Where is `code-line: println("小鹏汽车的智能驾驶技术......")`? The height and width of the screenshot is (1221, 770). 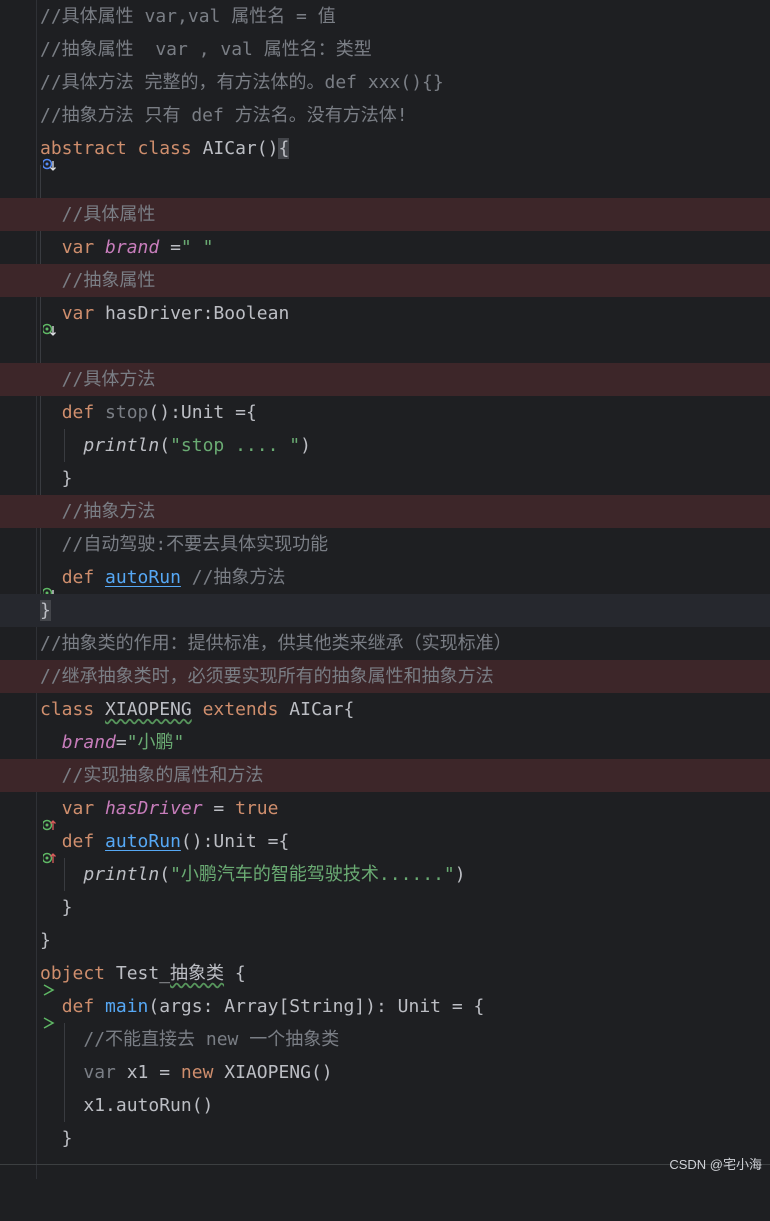 code-line: println("小鹏汽车的智能驾驶技术......") is located at coordinates (385, 874).